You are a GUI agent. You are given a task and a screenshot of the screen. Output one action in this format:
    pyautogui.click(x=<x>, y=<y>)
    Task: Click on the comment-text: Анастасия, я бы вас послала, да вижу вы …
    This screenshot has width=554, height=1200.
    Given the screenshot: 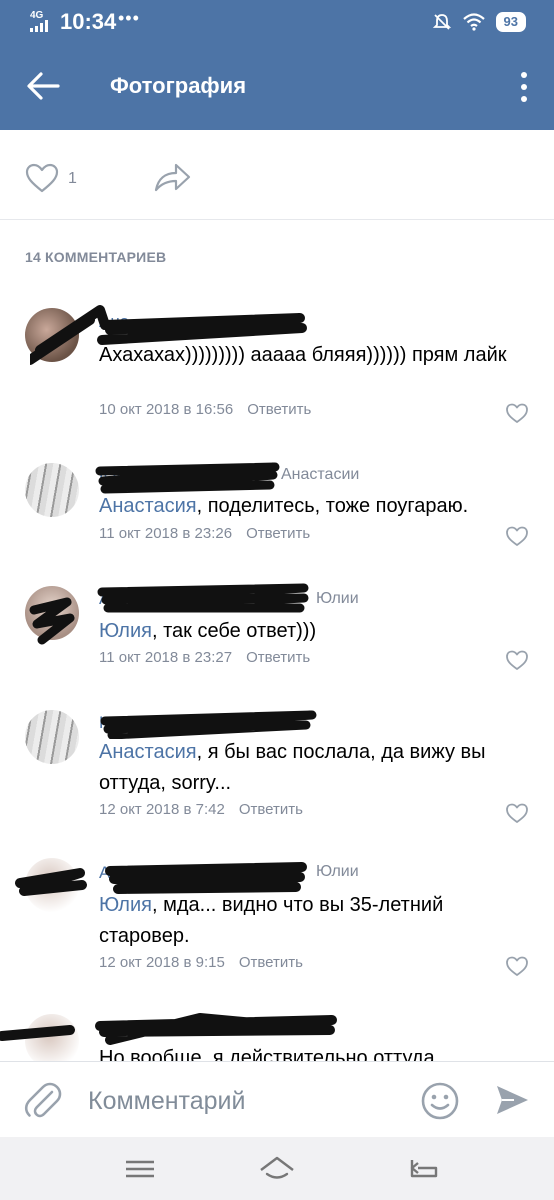 What is the action you would take?
    pyautogui.click(x=314, y=768)
    